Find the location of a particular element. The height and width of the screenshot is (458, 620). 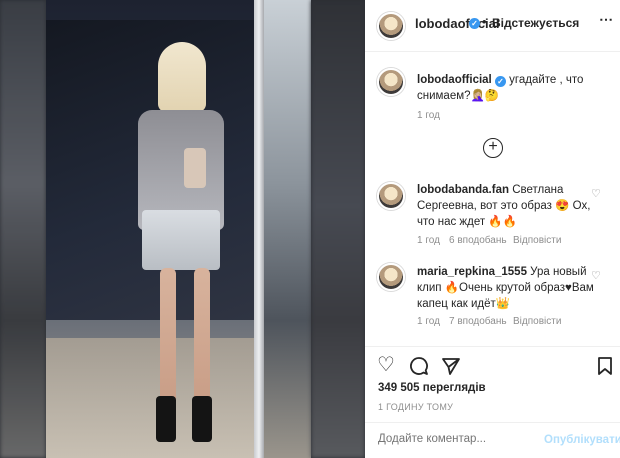

mirror-frame is located at coordinates (259, 229).